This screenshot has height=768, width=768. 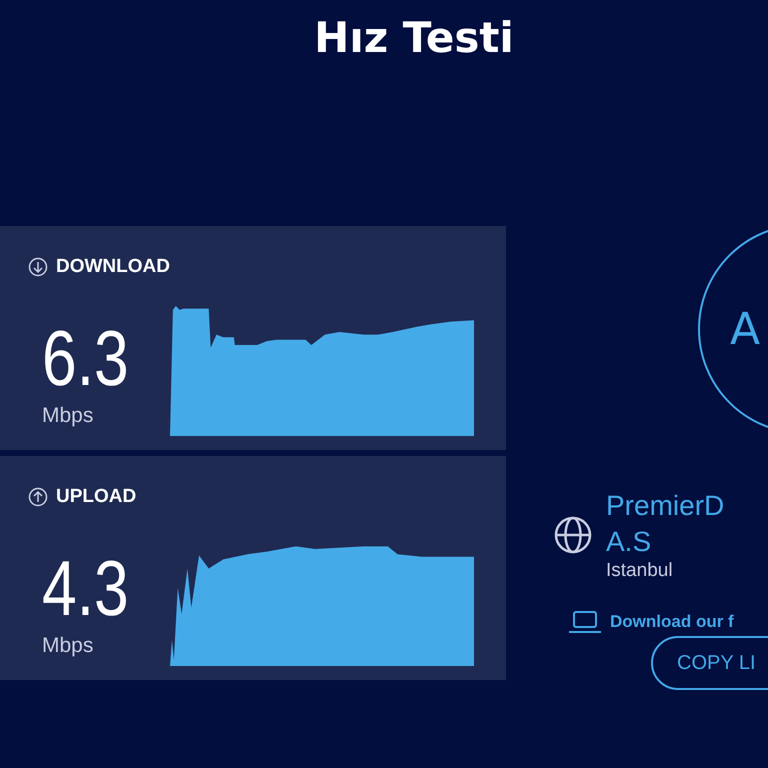 I want to click on result-label: DOWNLOAD, so click(x=113, y=267).